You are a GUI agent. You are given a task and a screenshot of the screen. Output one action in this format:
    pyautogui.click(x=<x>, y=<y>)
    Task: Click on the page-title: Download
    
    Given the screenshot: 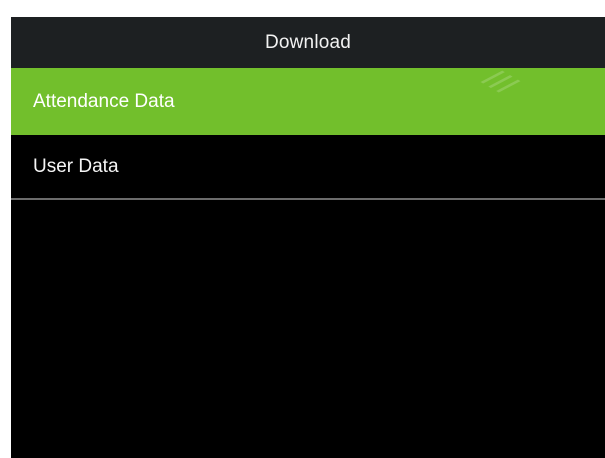 What is the action you would take?
    pyautogui.click(x=308, y=42)
    